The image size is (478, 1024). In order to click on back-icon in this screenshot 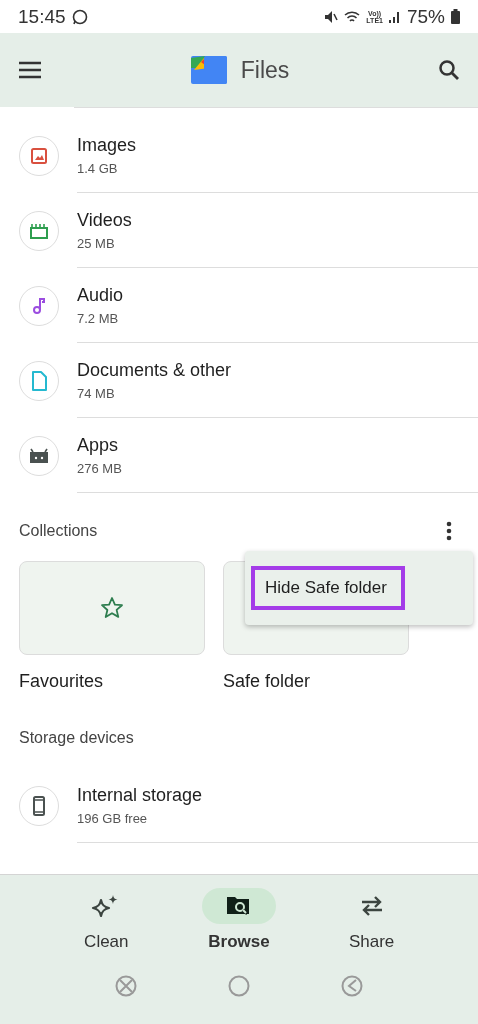, I will do `click(351, 986)`.